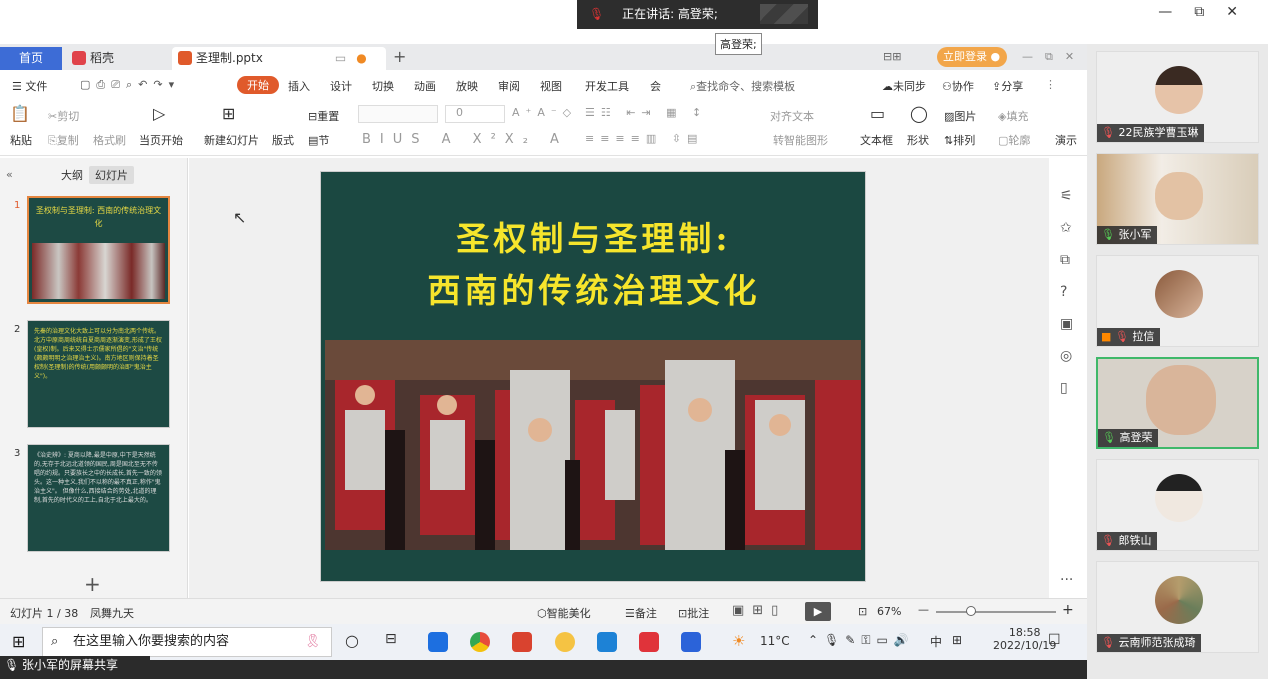 This screenshot has width=1268, height=679. I want to click on copy-button: ⎘复制, so click(63, 140).